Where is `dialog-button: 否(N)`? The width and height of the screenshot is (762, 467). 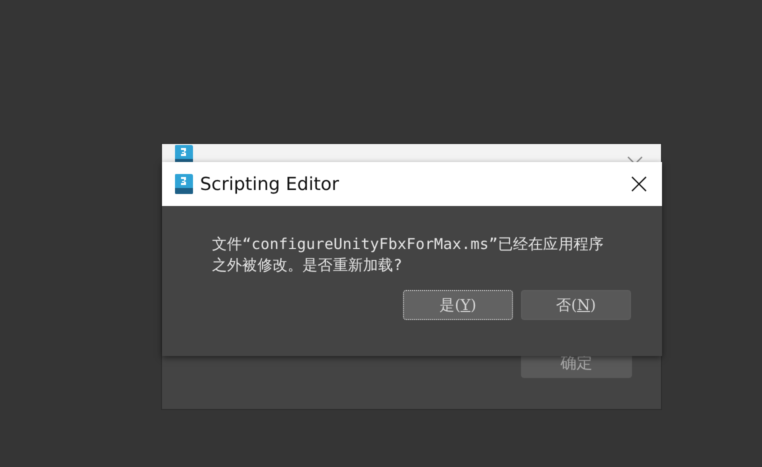 dialog-button: 否(N) is located at coordinates (576, 305).